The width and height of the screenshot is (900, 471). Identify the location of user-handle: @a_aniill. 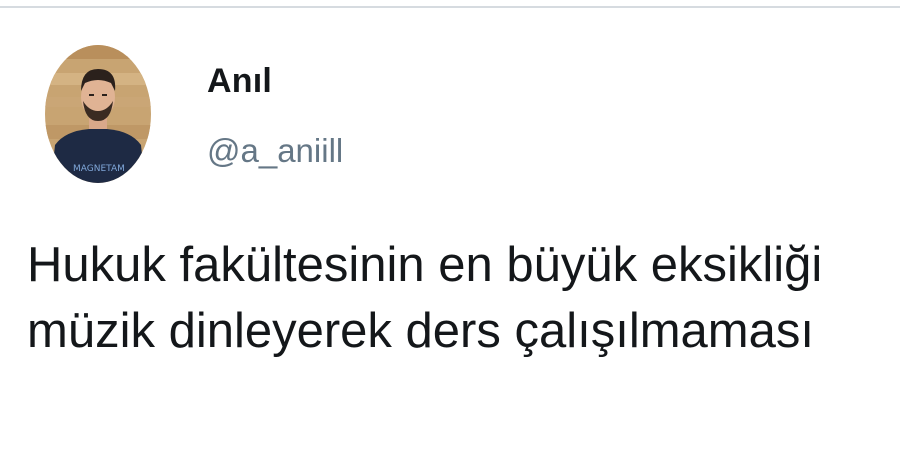
(275, 151).